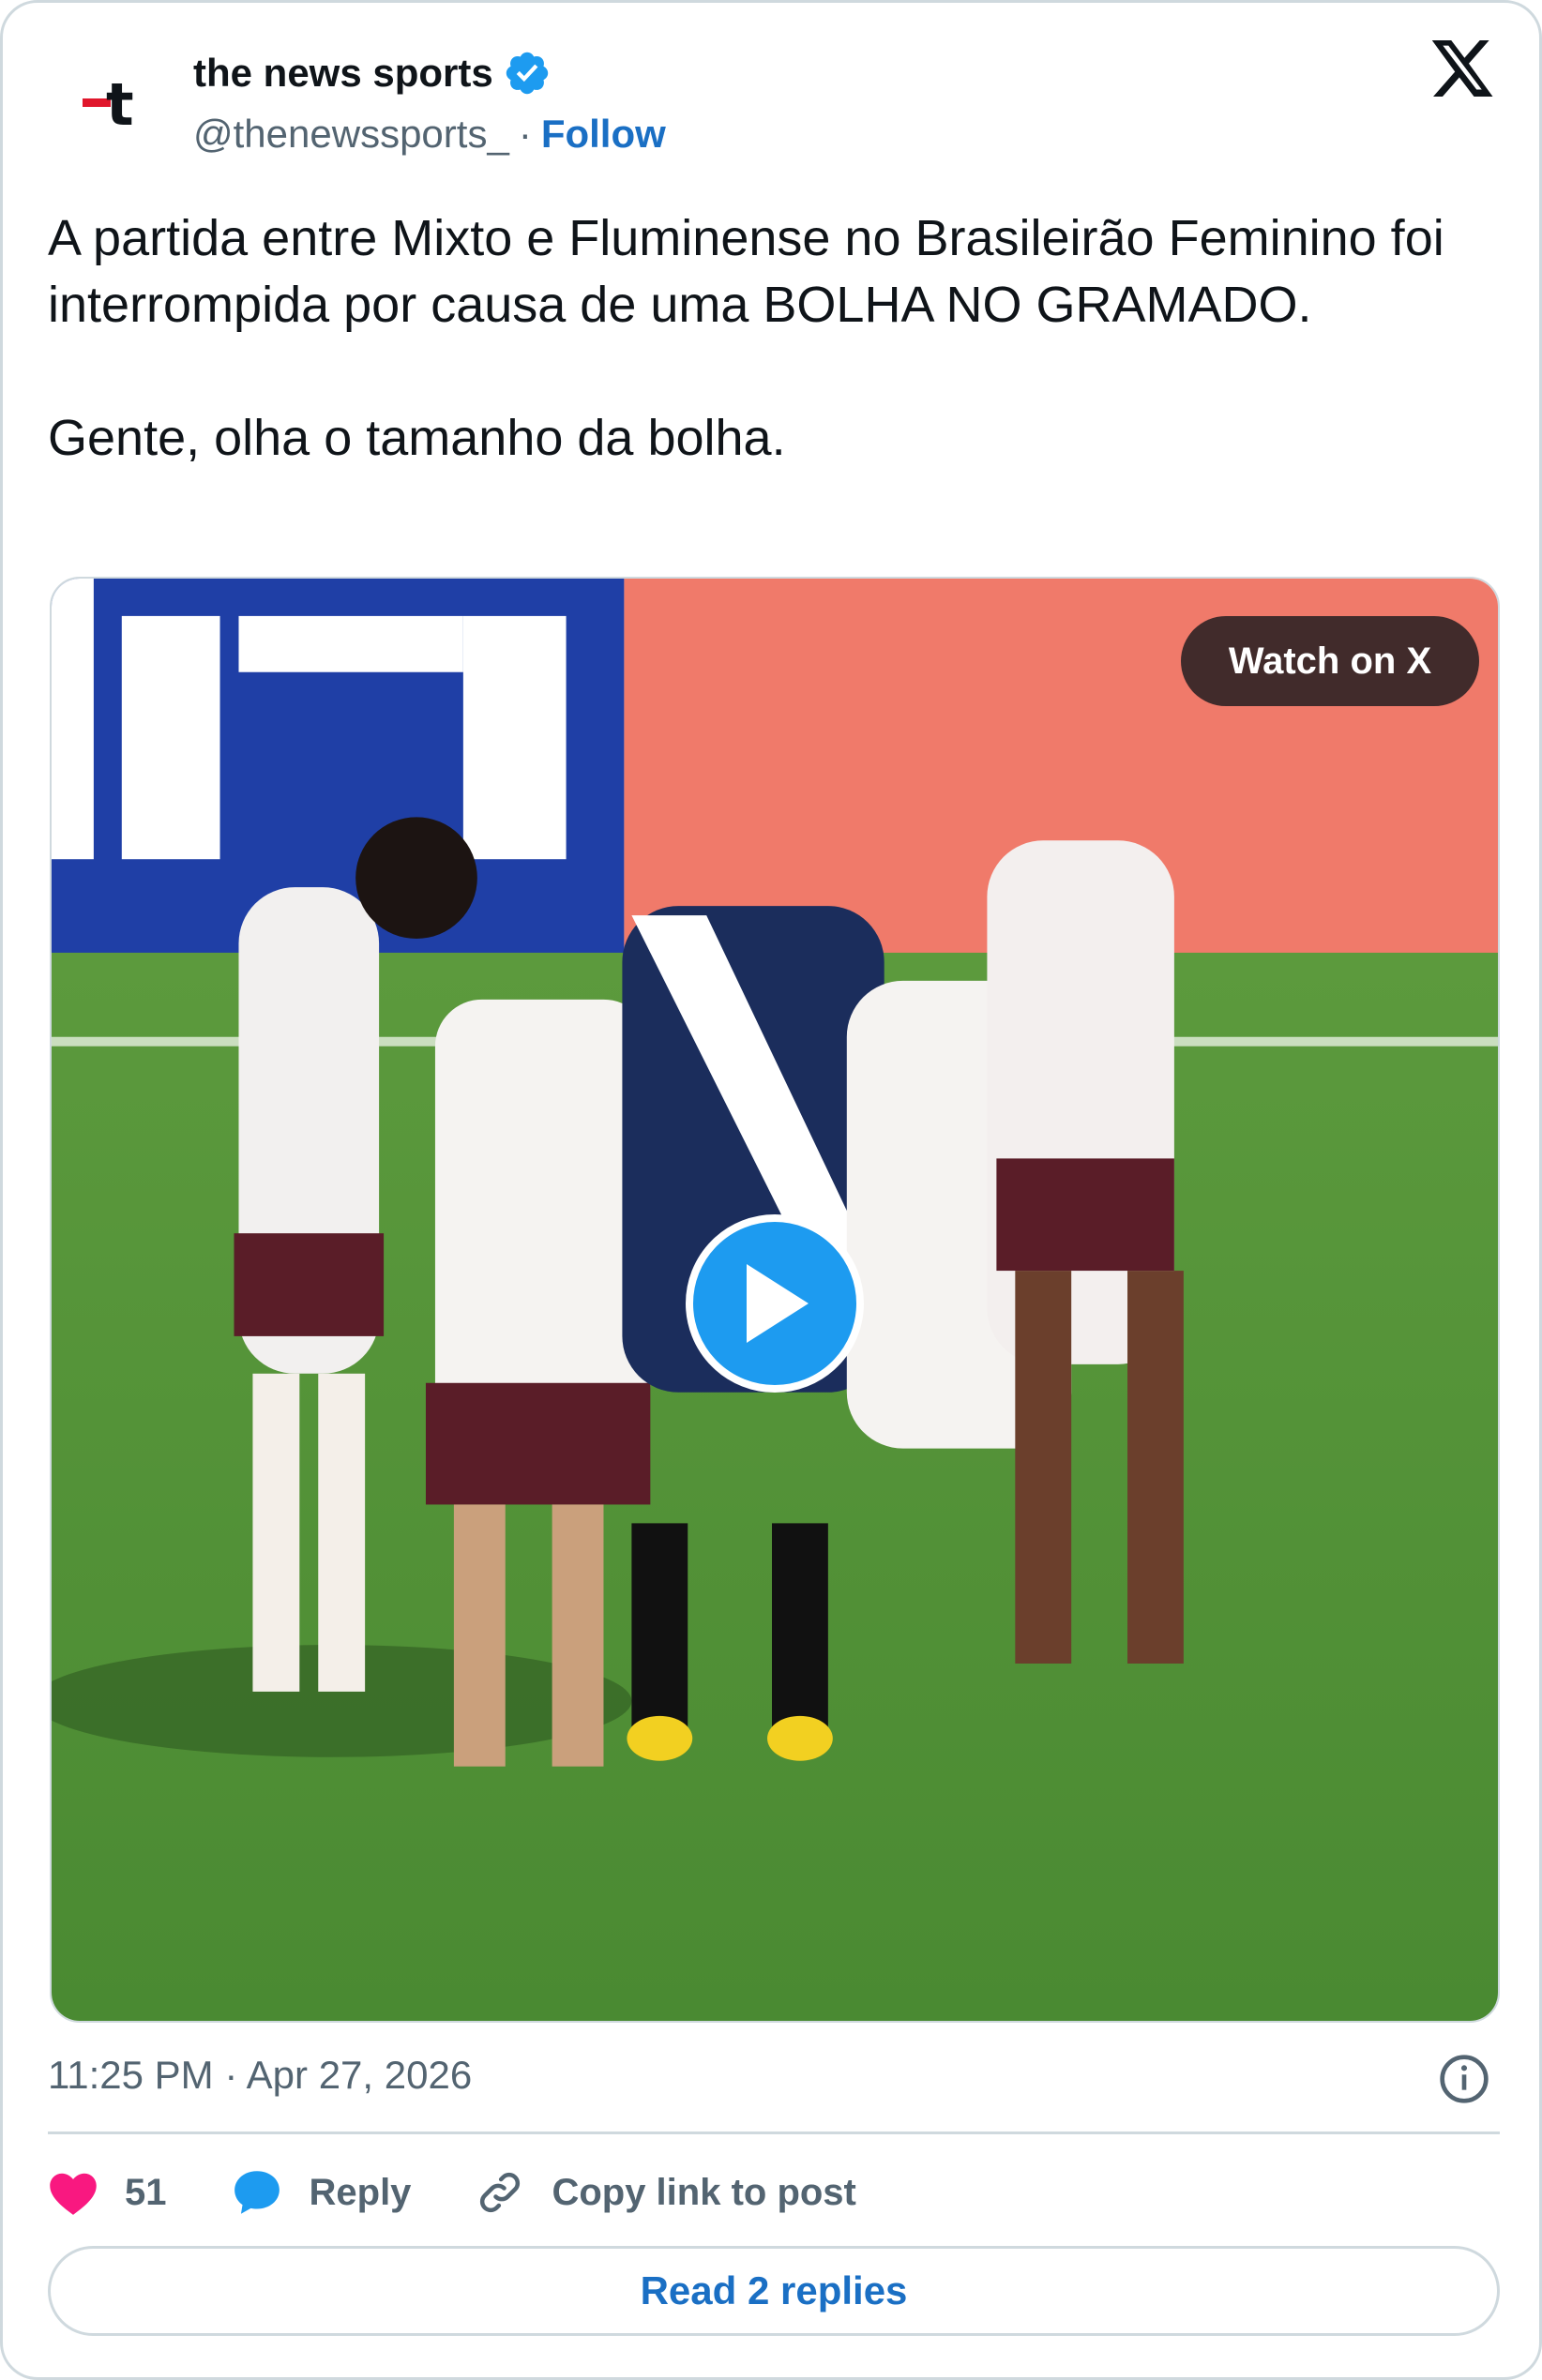  What do you see at coordinates (257, 2192) in the screenshot?
I see `reply-bubble-icon` at bounding box center [257, 2192].